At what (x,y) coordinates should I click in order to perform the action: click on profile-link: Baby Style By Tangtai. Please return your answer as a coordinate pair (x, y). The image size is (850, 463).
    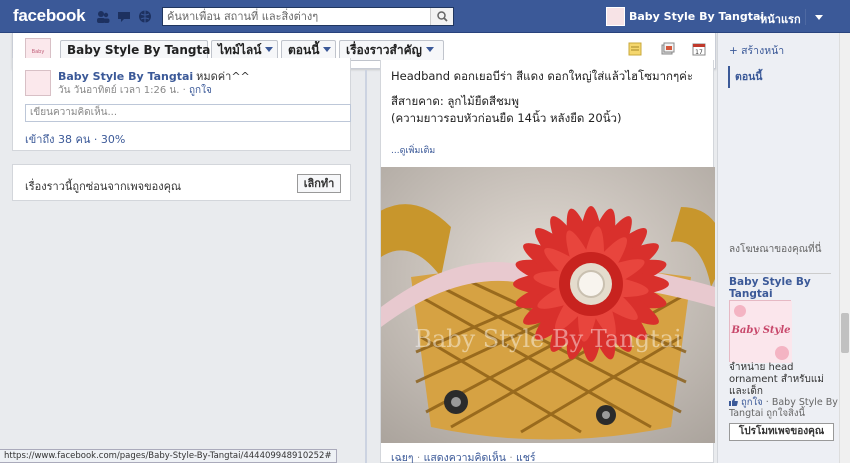
    Looking at the image, I should click on (685, 16).